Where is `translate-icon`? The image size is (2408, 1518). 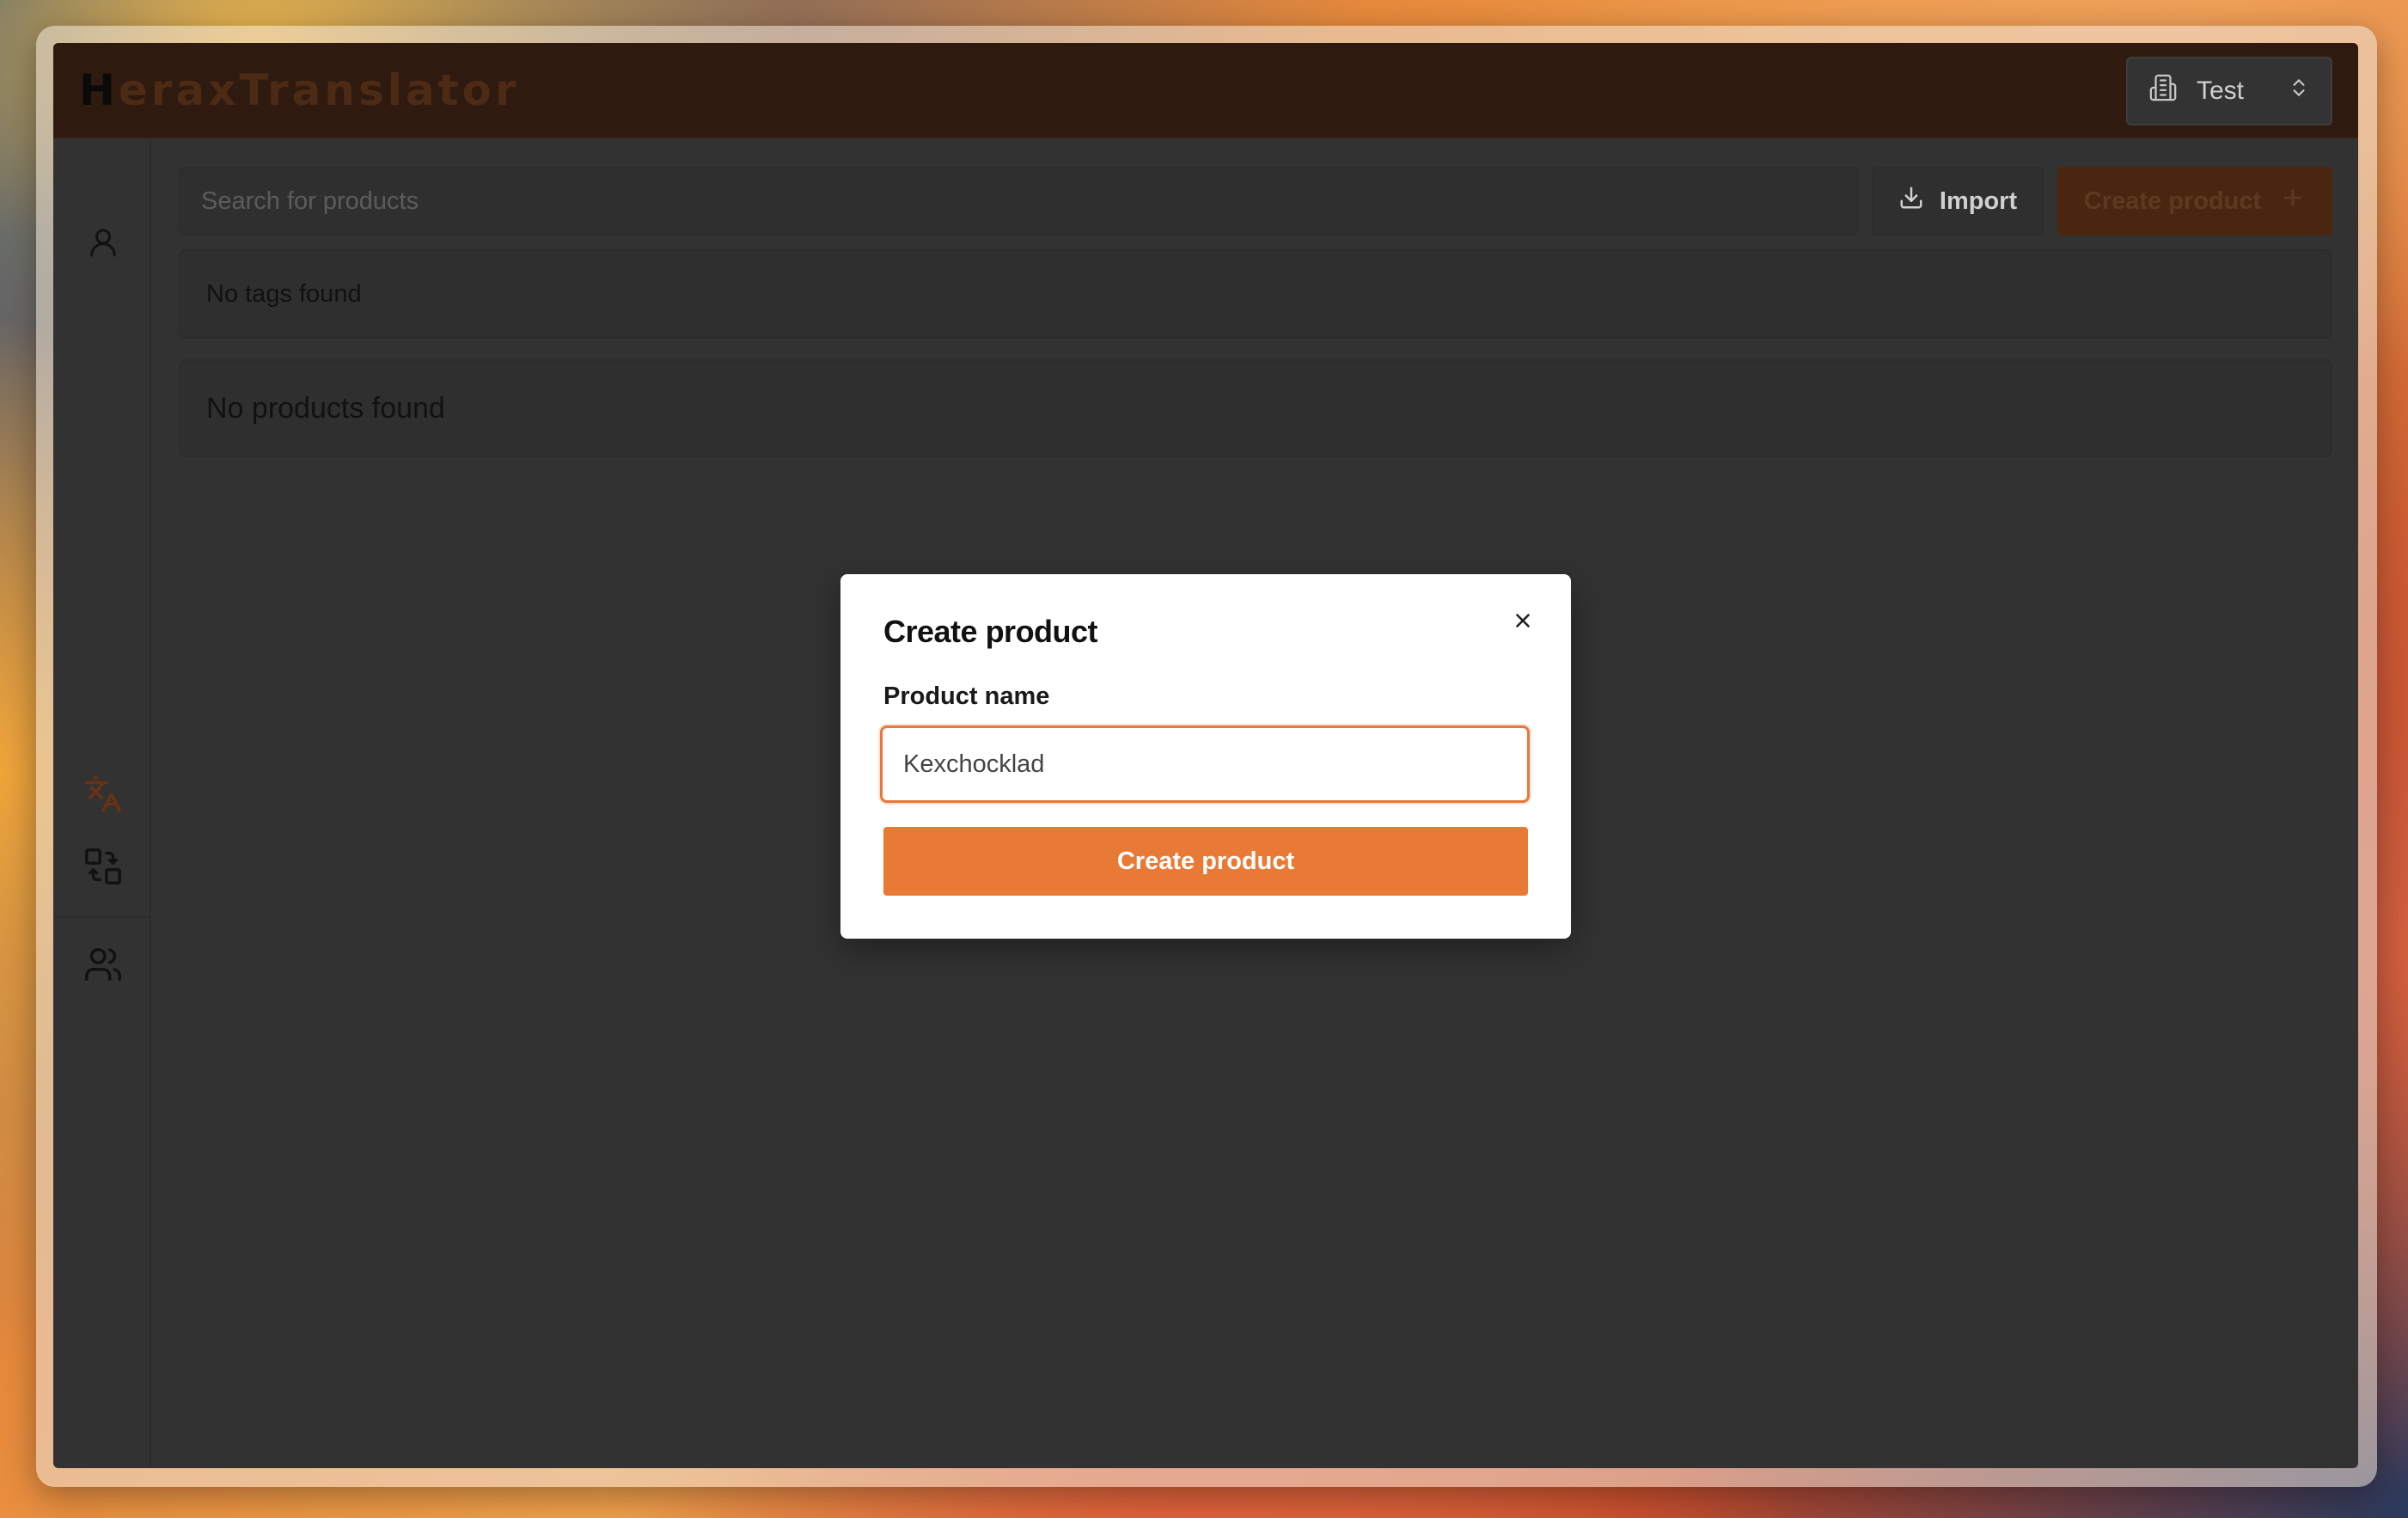
translate-icon is located at coordinates (103, 794).